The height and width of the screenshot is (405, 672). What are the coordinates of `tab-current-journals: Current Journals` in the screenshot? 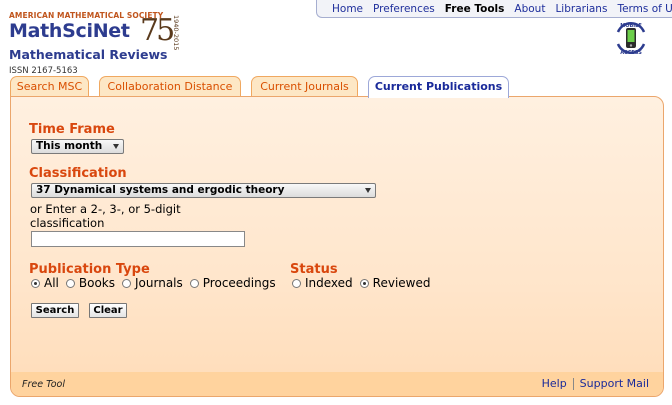 It's located at (304, 86).